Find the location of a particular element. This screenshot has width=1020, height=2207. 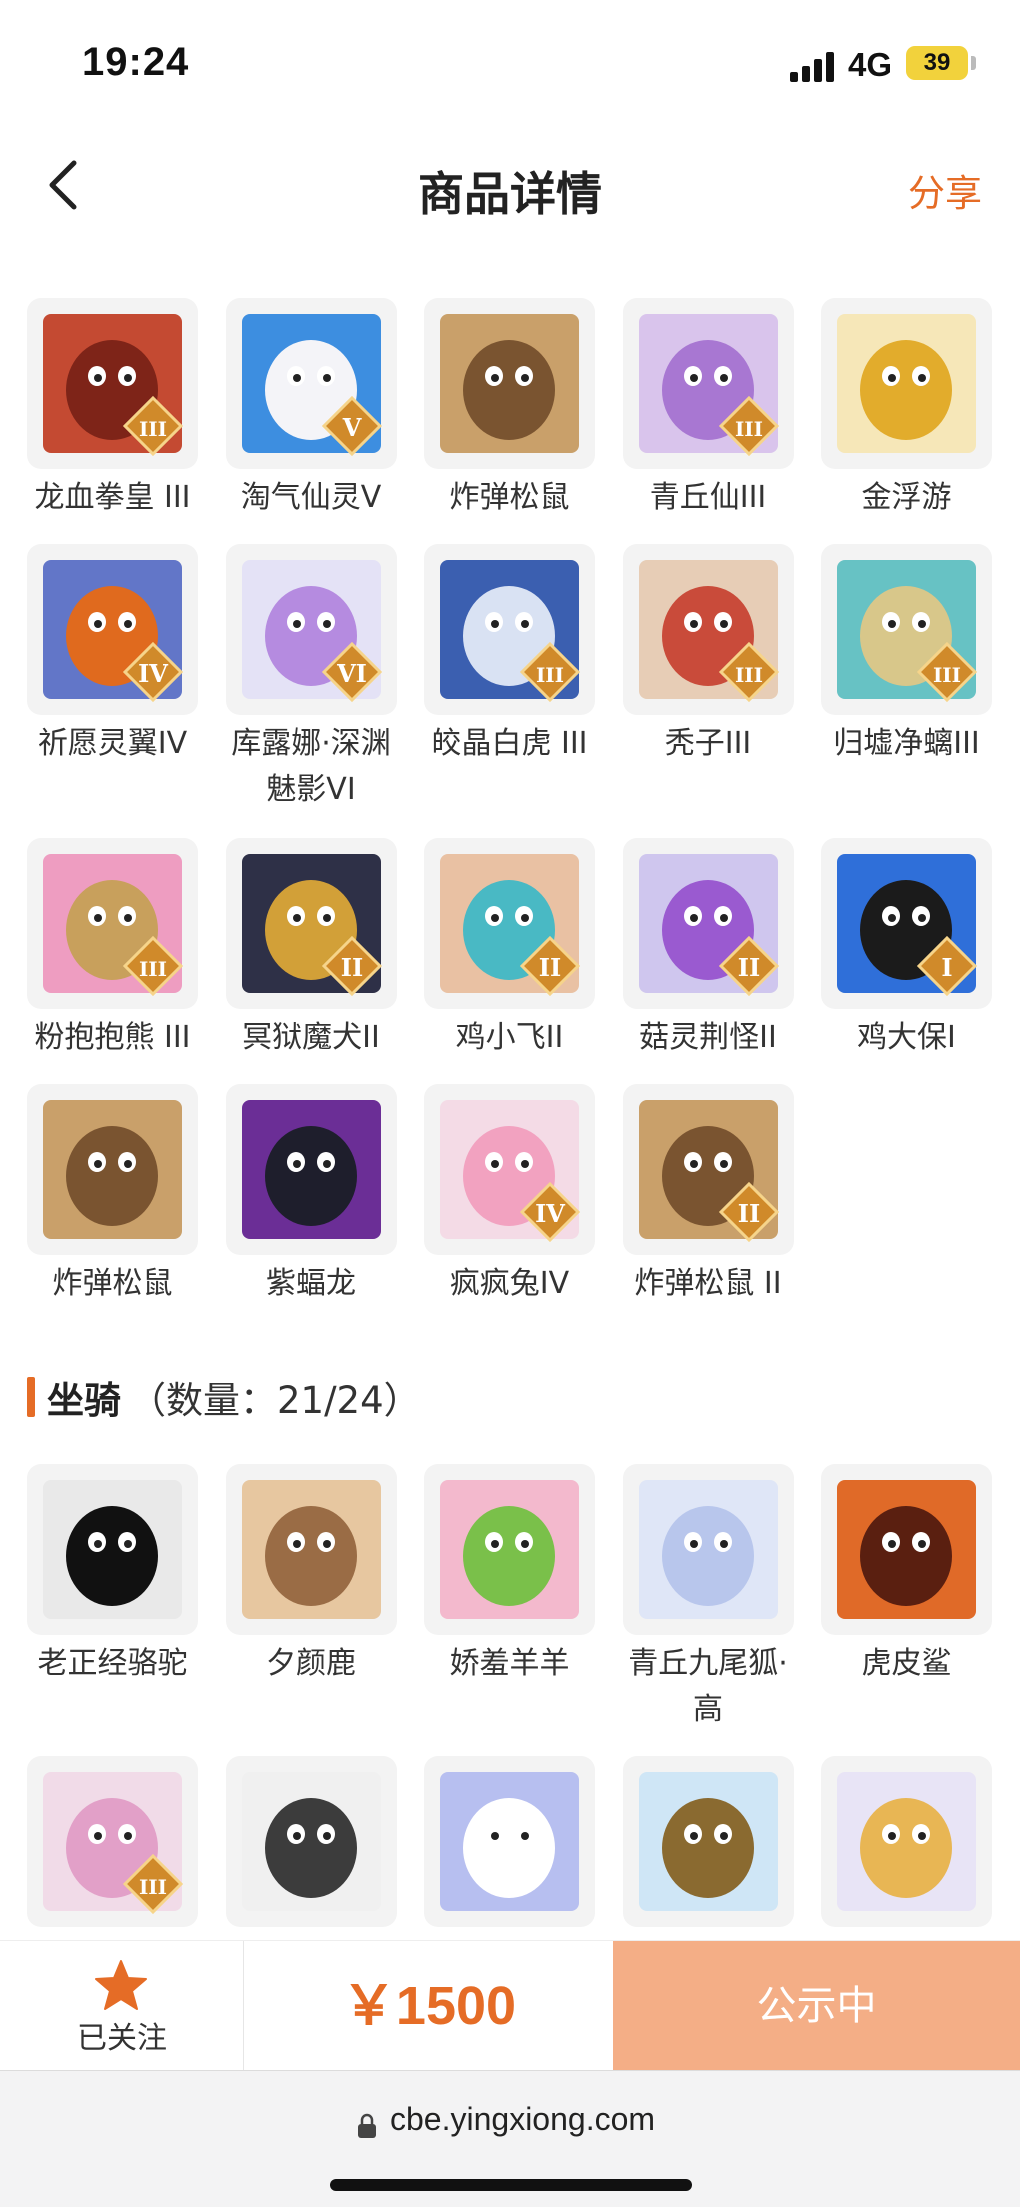

item-artwork-icon: V is located at coordinates (311, 385).